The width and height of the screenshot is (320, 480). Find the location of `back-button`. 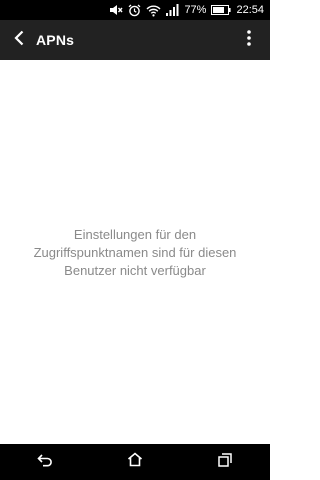

back-button is located at coordinates (19, 40).